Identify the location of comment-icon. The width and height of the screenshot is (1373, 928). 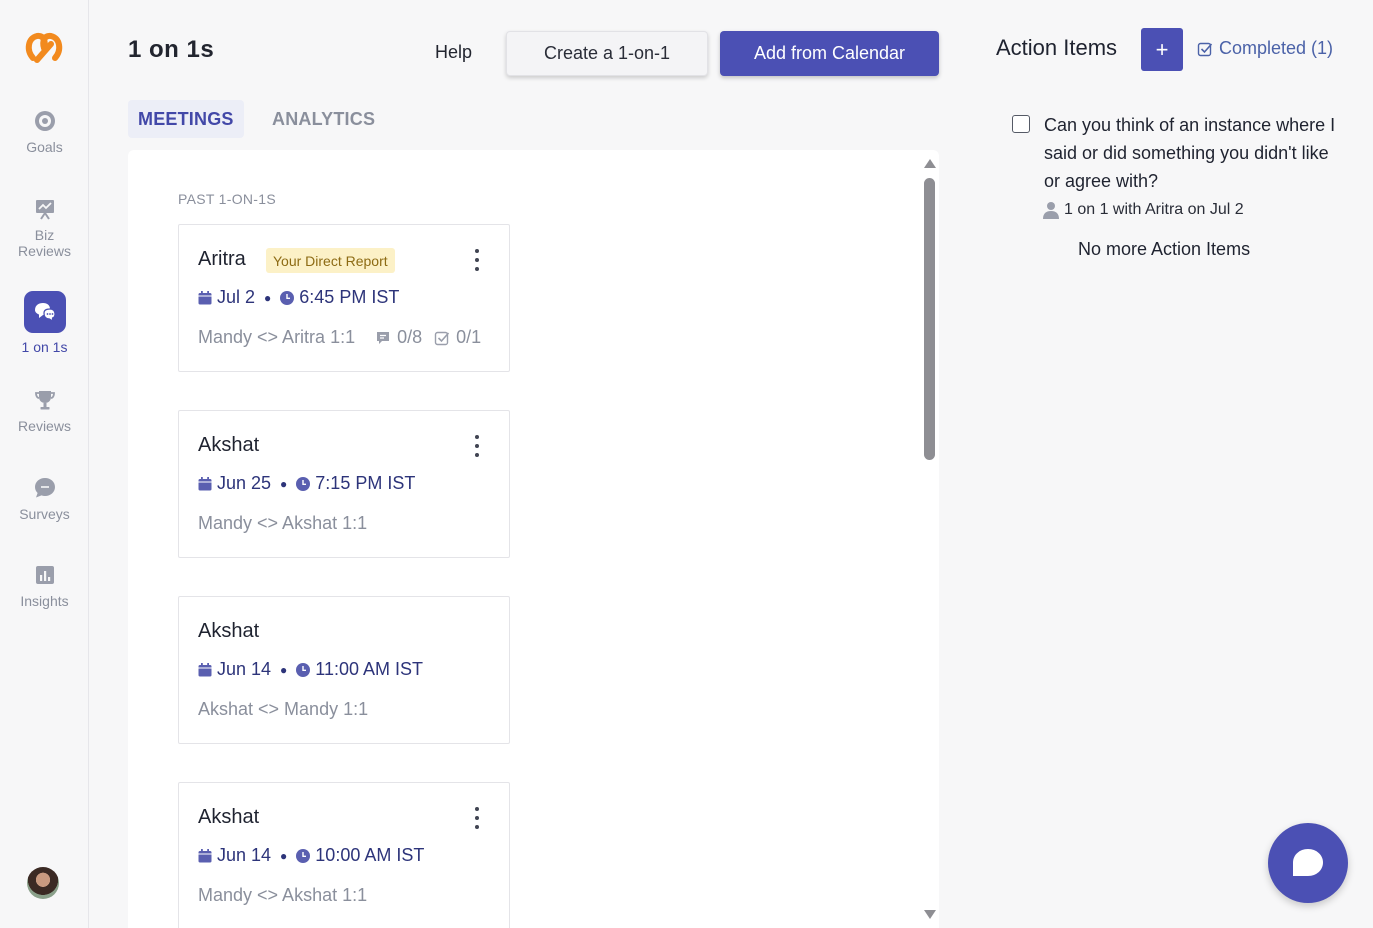
(383, 337).